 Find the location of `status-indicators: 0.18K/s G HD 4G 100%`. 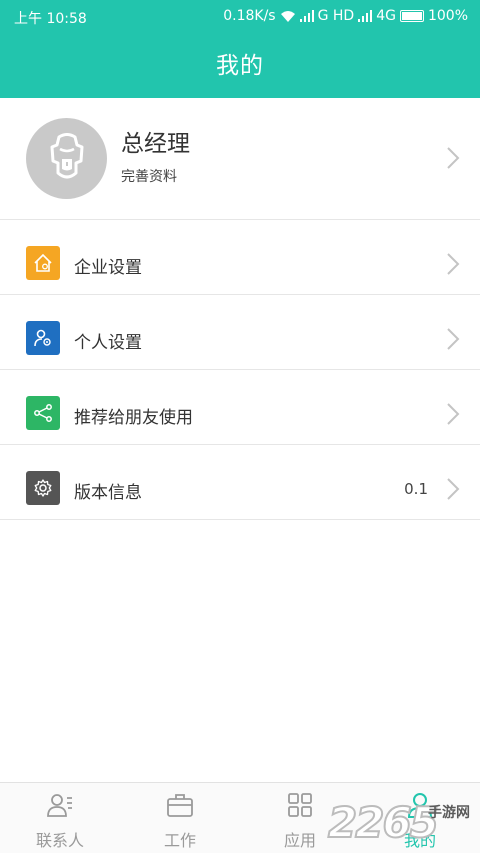

status-indicators: 0.18K/s G HD 4G 100% is located at coordinates (345, 16).